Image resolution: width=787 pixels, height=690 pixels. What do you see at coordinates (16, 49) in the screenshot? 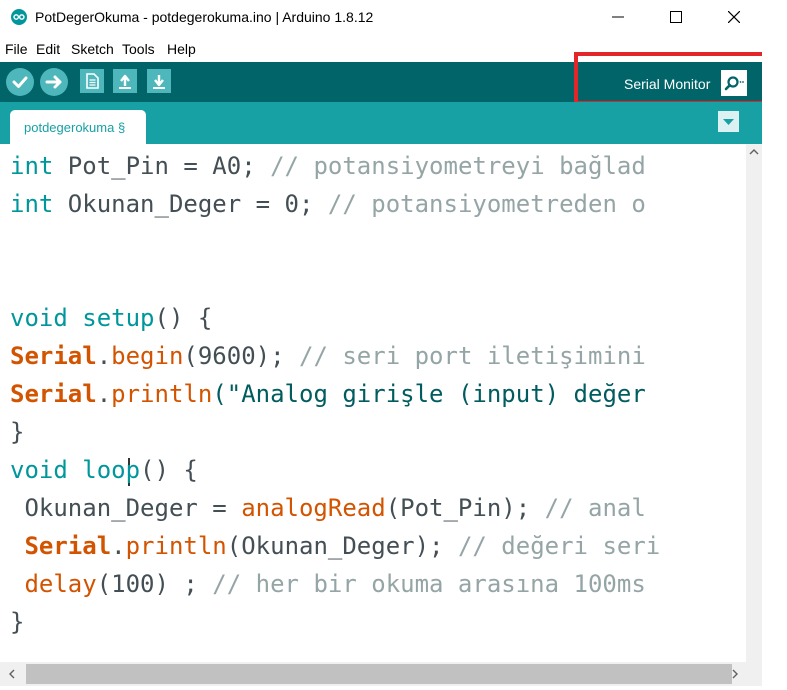
I see `menu-file: File` at bounding box center [16, 49].